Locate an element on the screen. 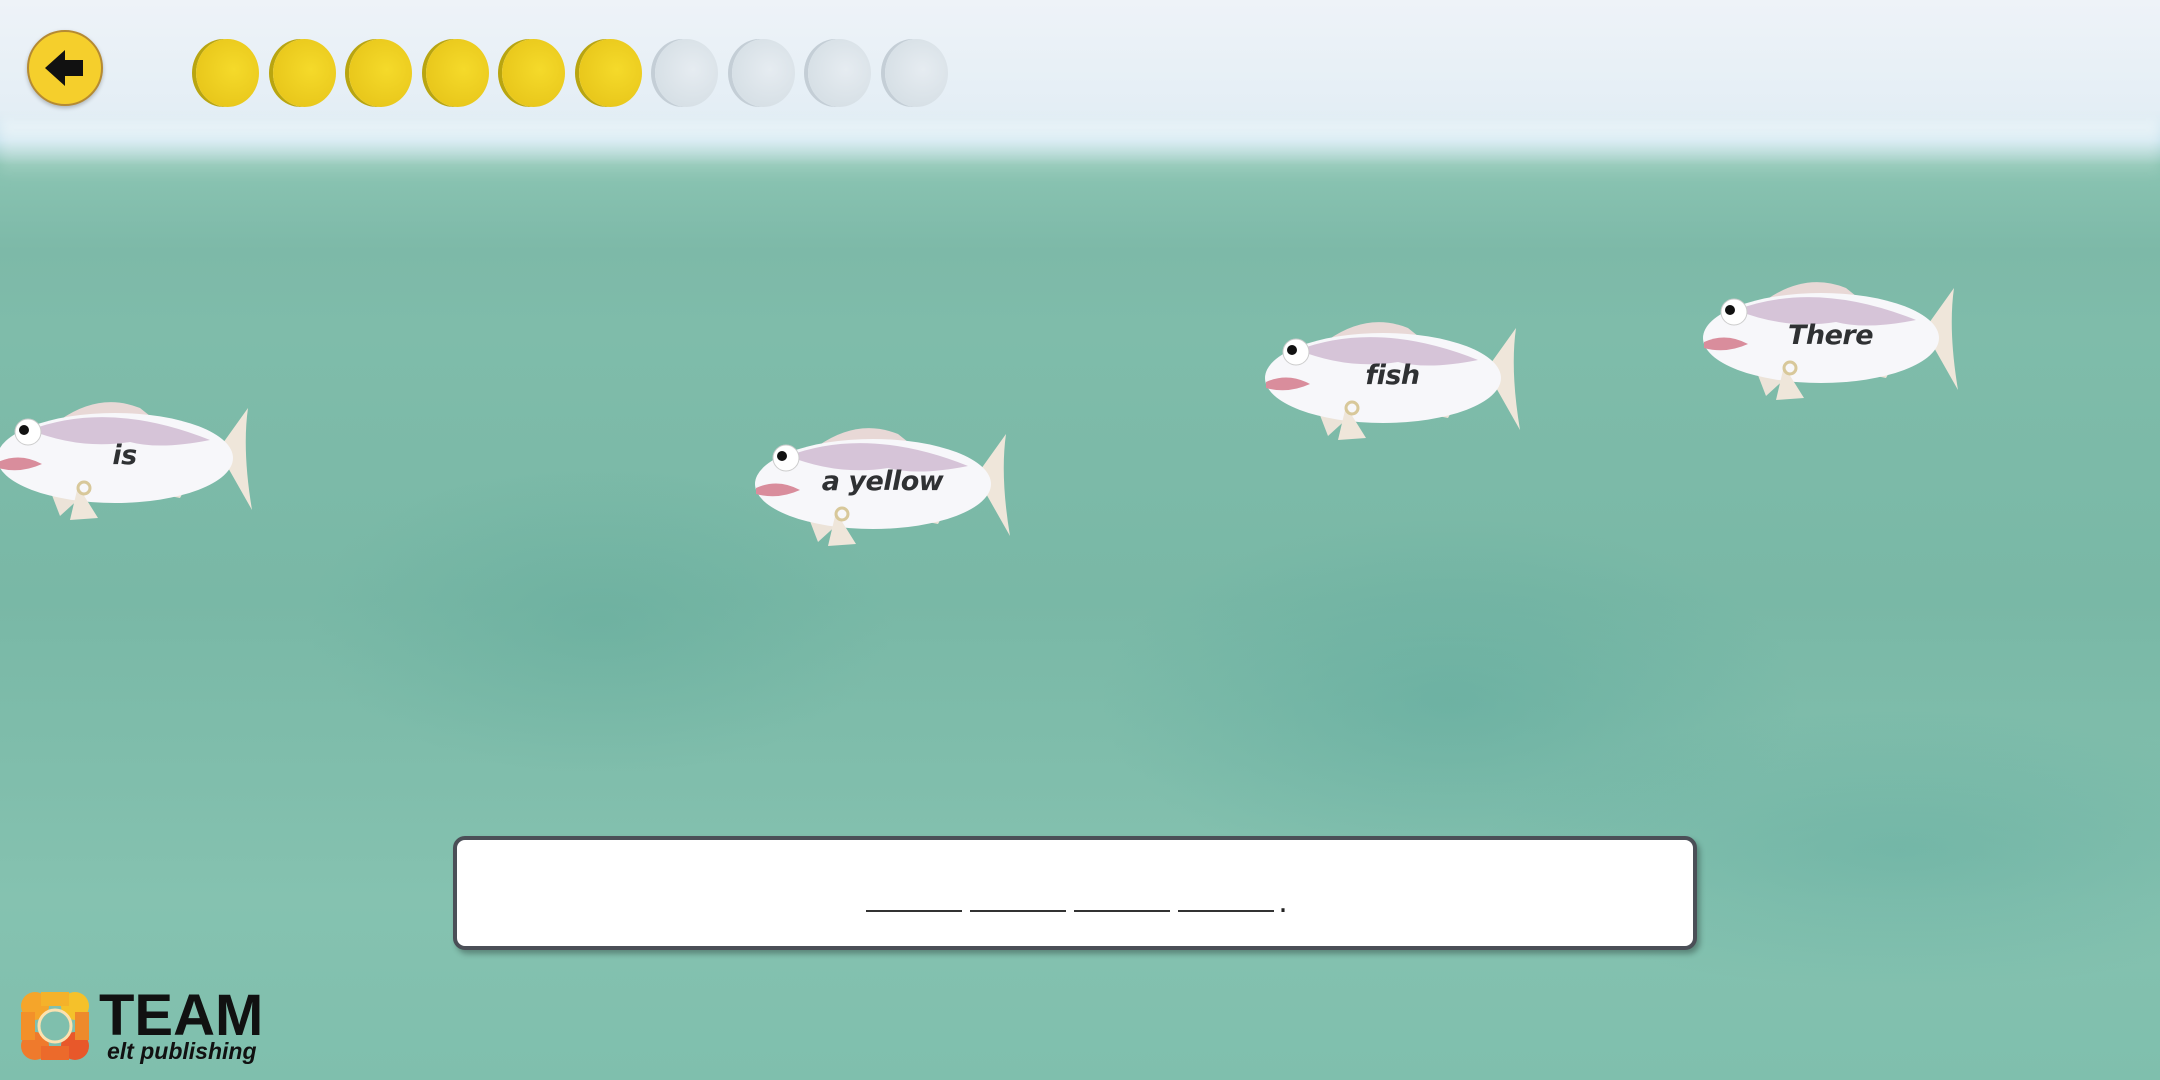 The width and height of the screenshot is (2160, 1080). fish-word-a-yellow: a yellow is located at coordinates (882, 483).